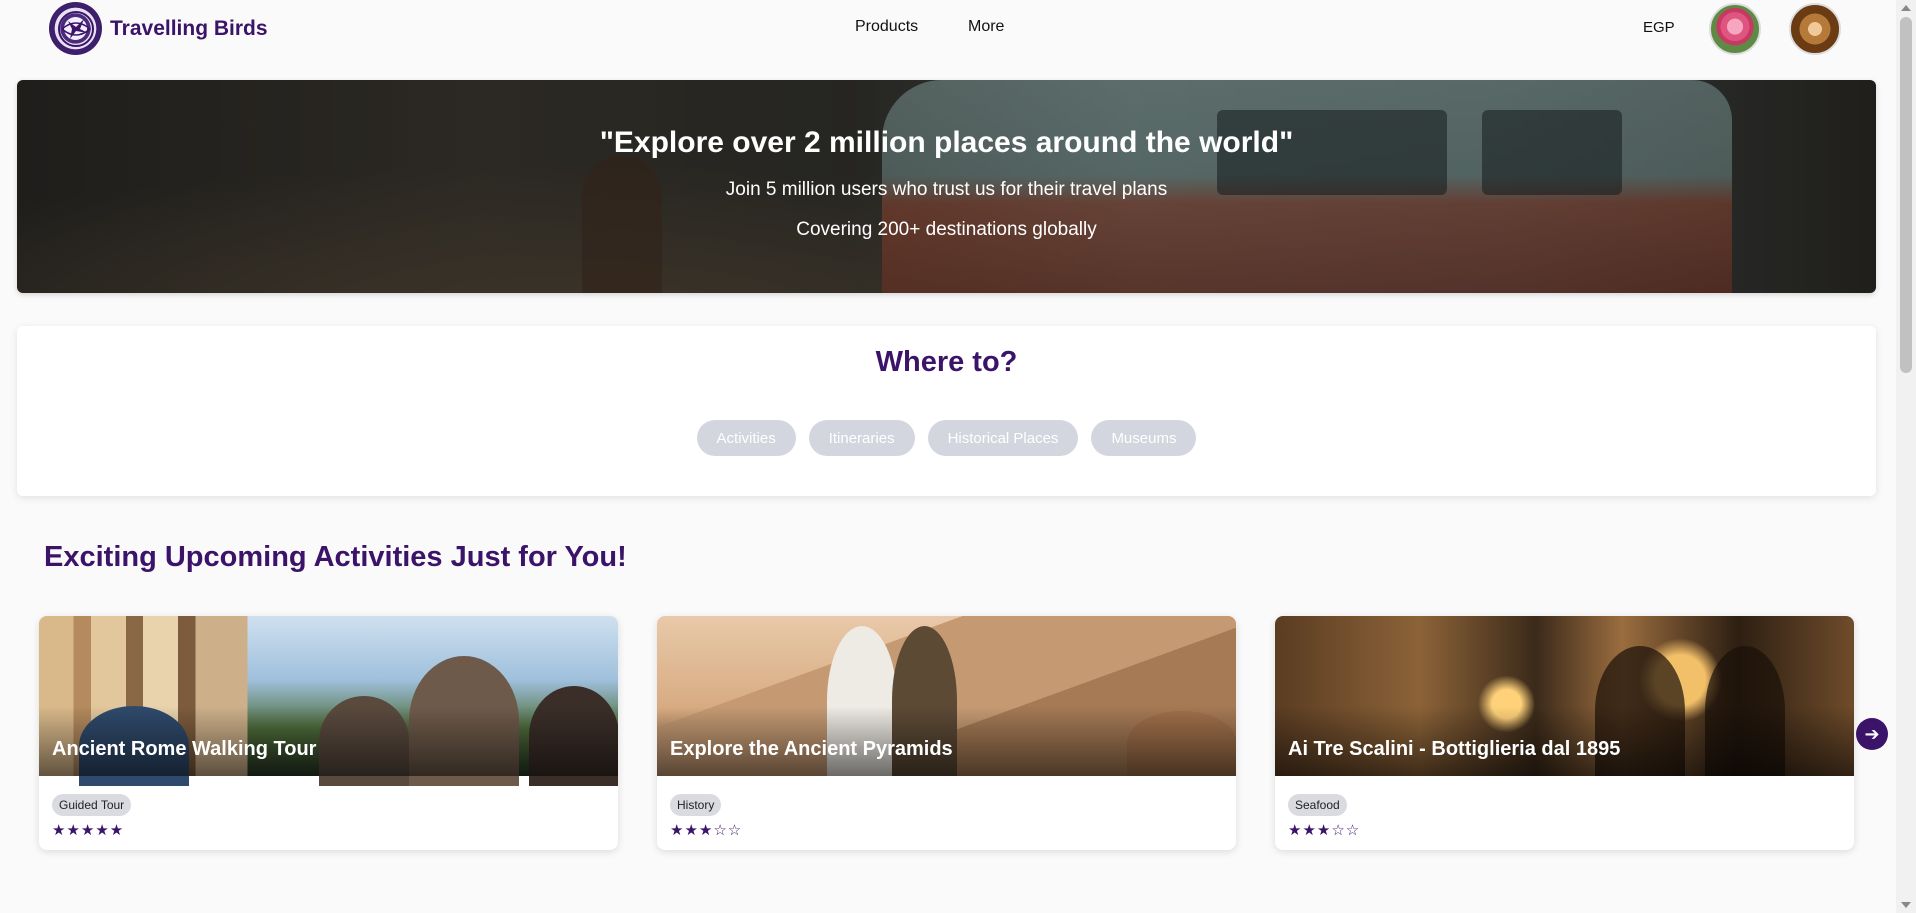  What do you see at coordinates (696, 805) in the screenshot?
I see `activity-card-tag: History` at bounding box center [696, 805].